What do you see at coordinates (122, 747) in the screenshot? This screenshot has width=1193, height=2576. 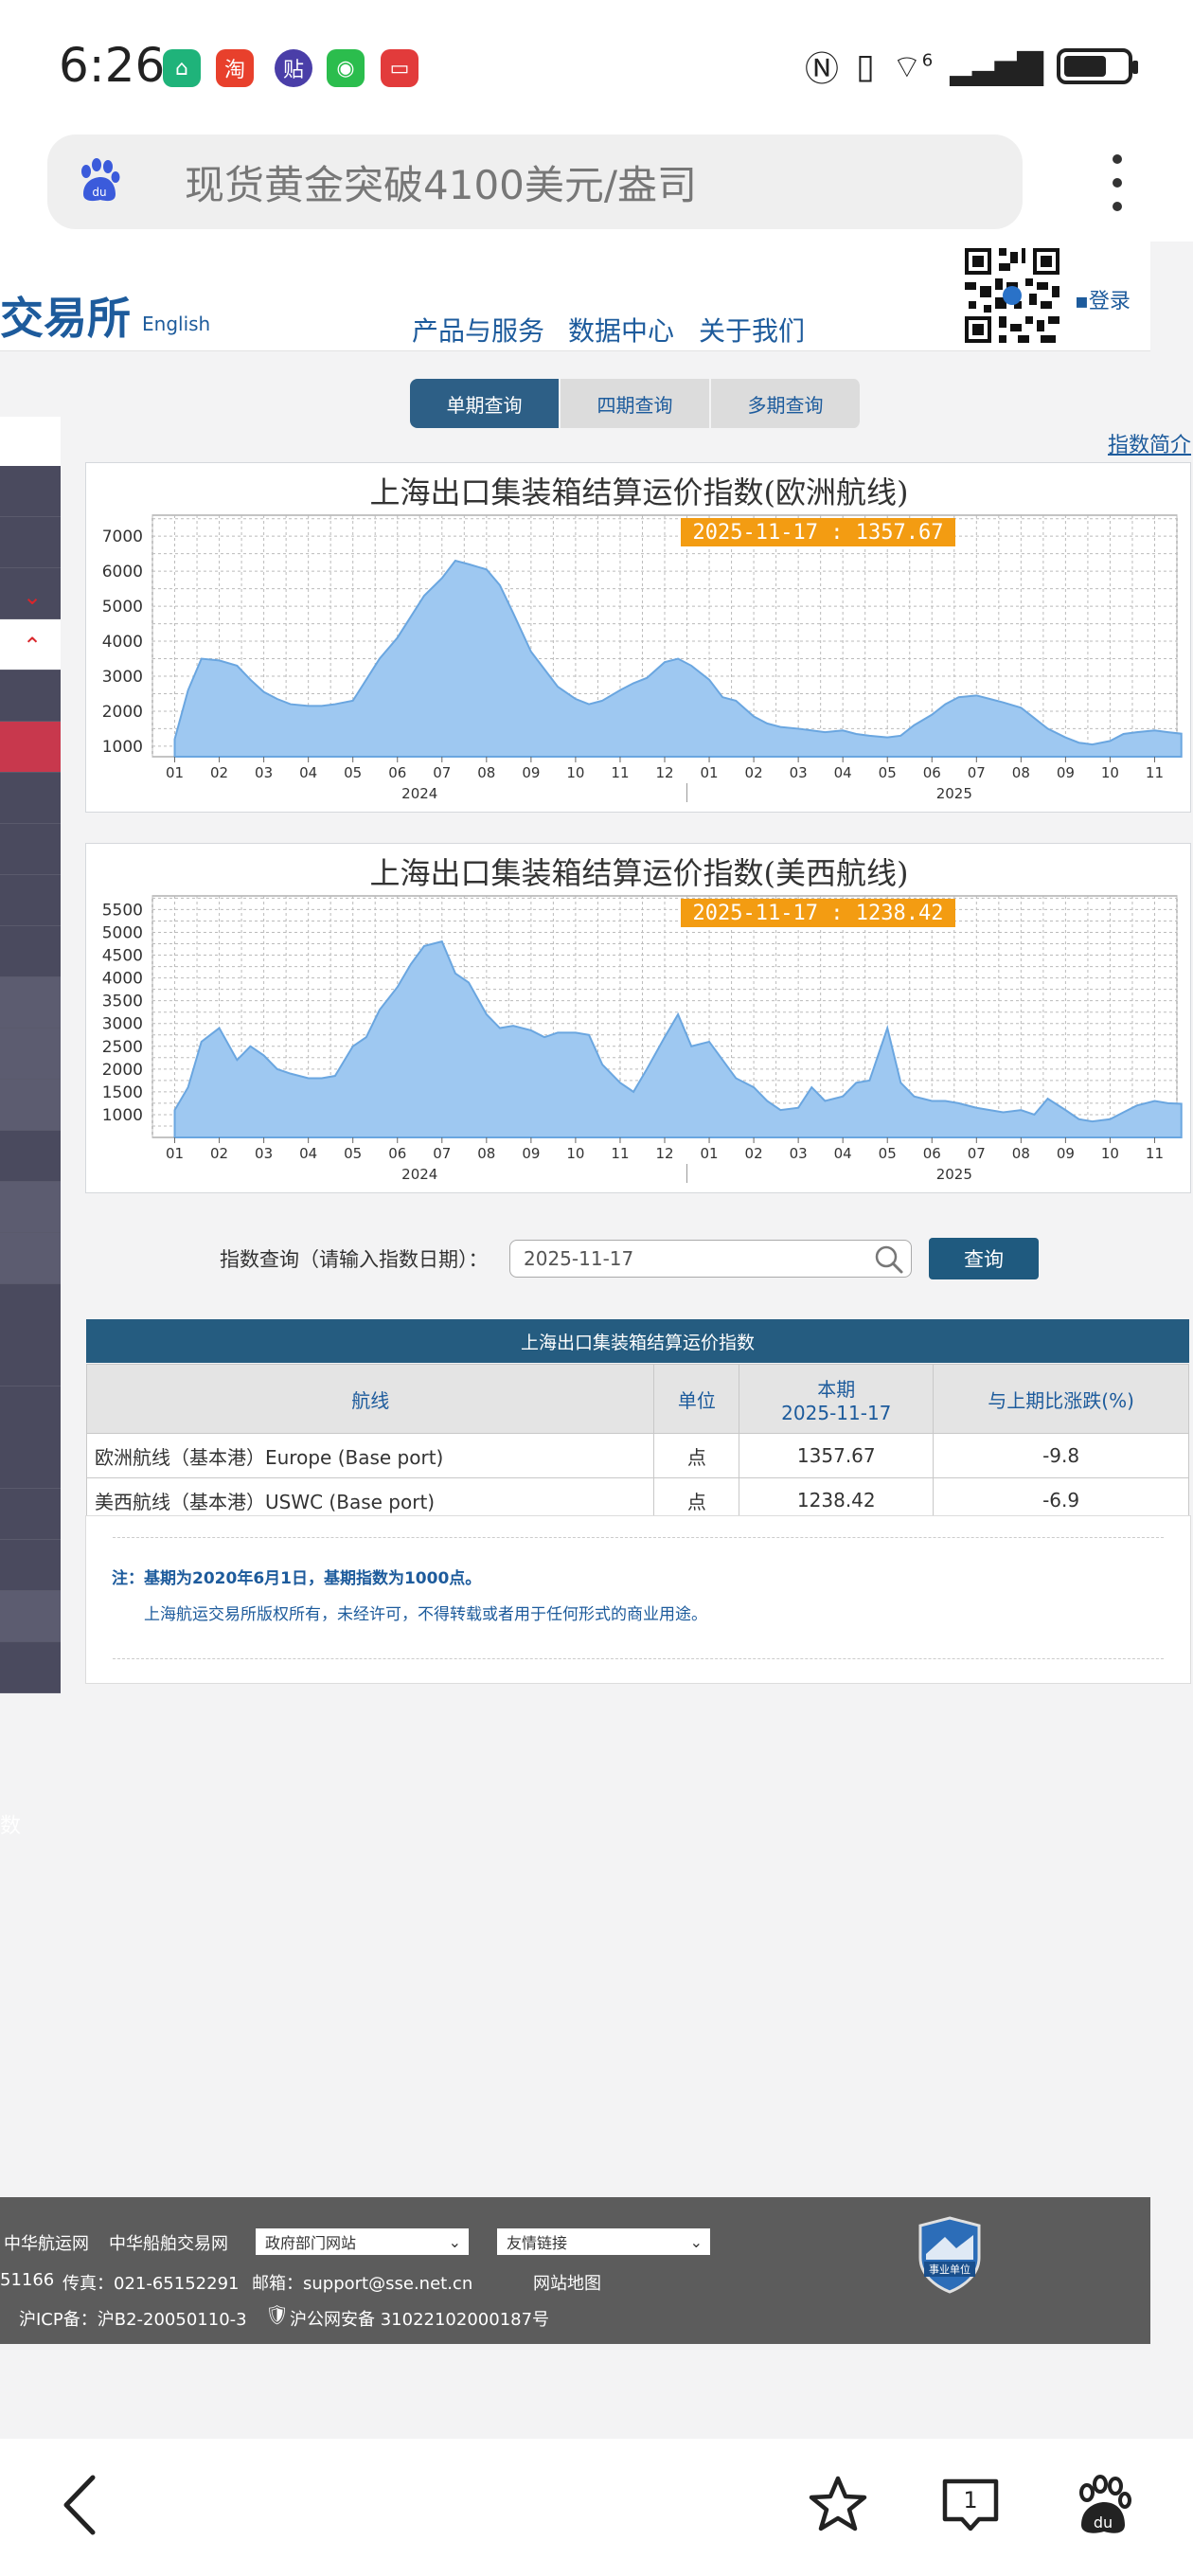 I see `y-tick-label: 1000` at bounding box center [122, 747].